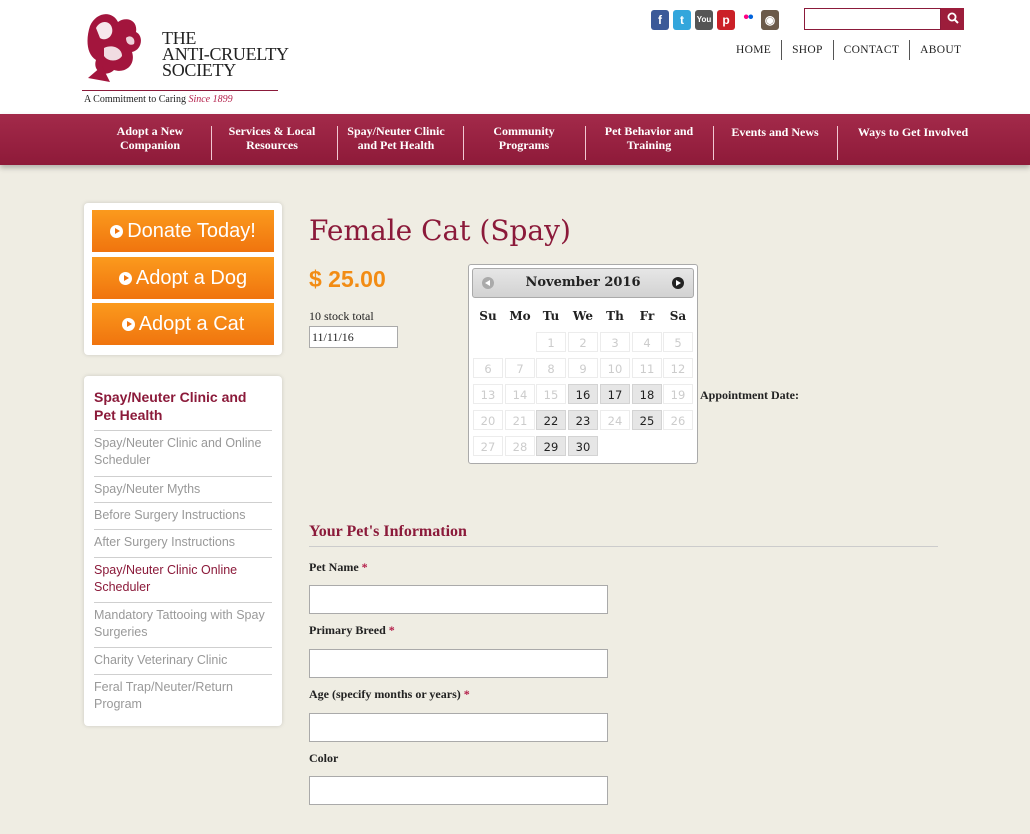  I want to click on search-button, so click(952, 19).